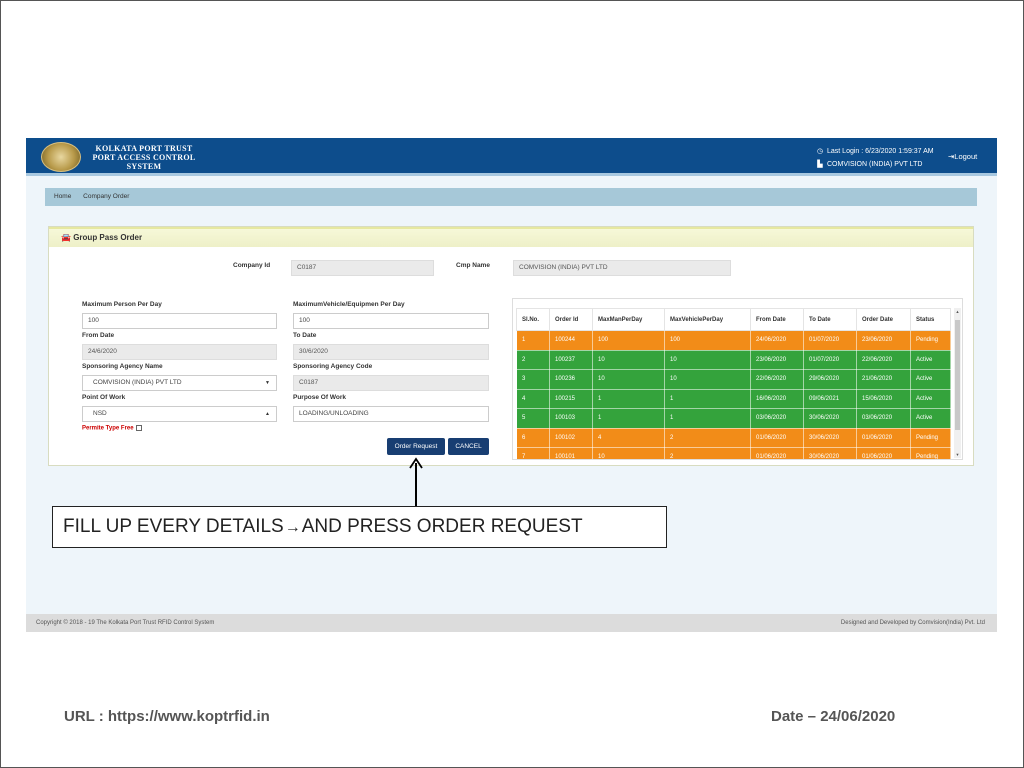 Image resolution: width=1024 pixels, height=768 pixels. What do you see at coordinates (777, 340) in the screenshot?
I see `table-cell: 24/06/2020` at bounding box center [777, 340].